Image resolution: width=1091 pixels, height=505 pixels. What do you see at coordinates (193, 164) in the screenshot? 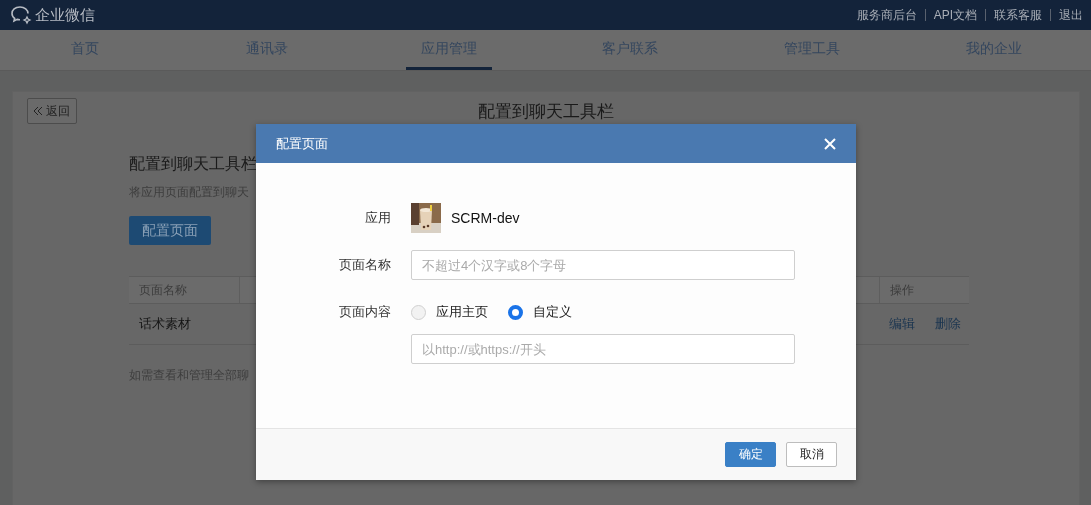
I see `section-title: 配置到聊天工具栏` at bounding box center [193, 164].